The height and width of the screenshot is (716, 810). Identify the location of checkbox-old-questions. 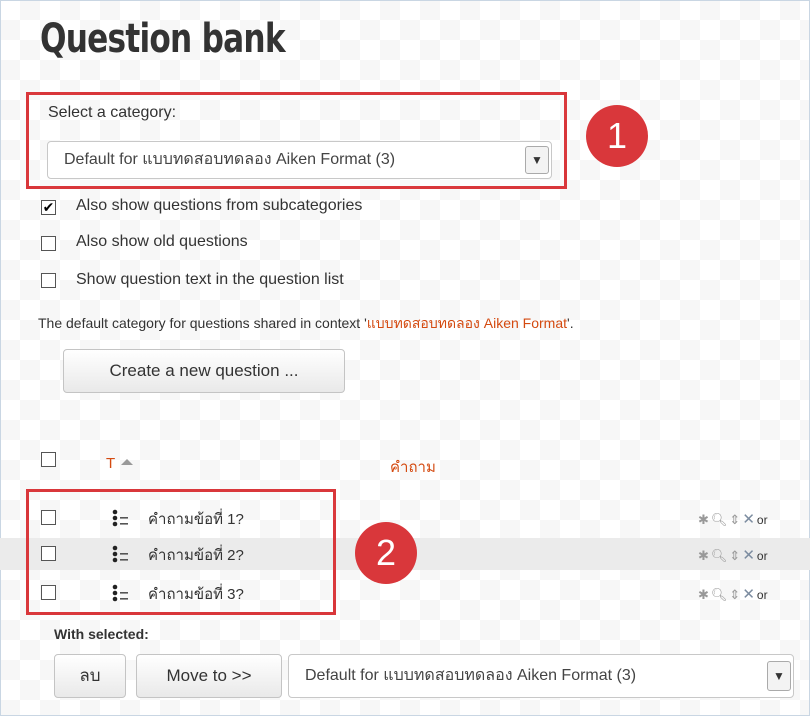
(48, 243).